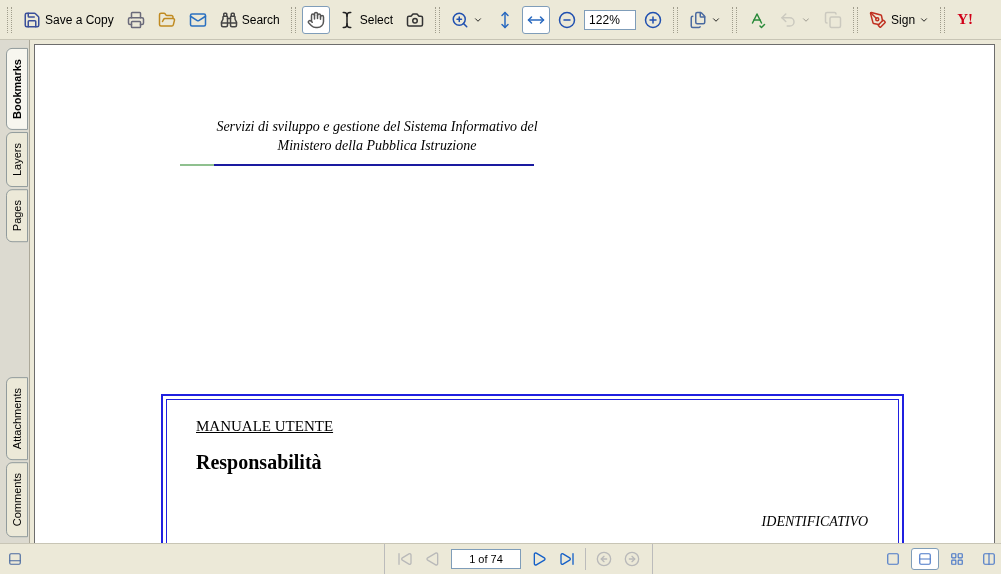 The image size is (1001, 574). Describe the element at coordinates (989, 559) in the screenshot. I see `two-columns-icon` at that location.